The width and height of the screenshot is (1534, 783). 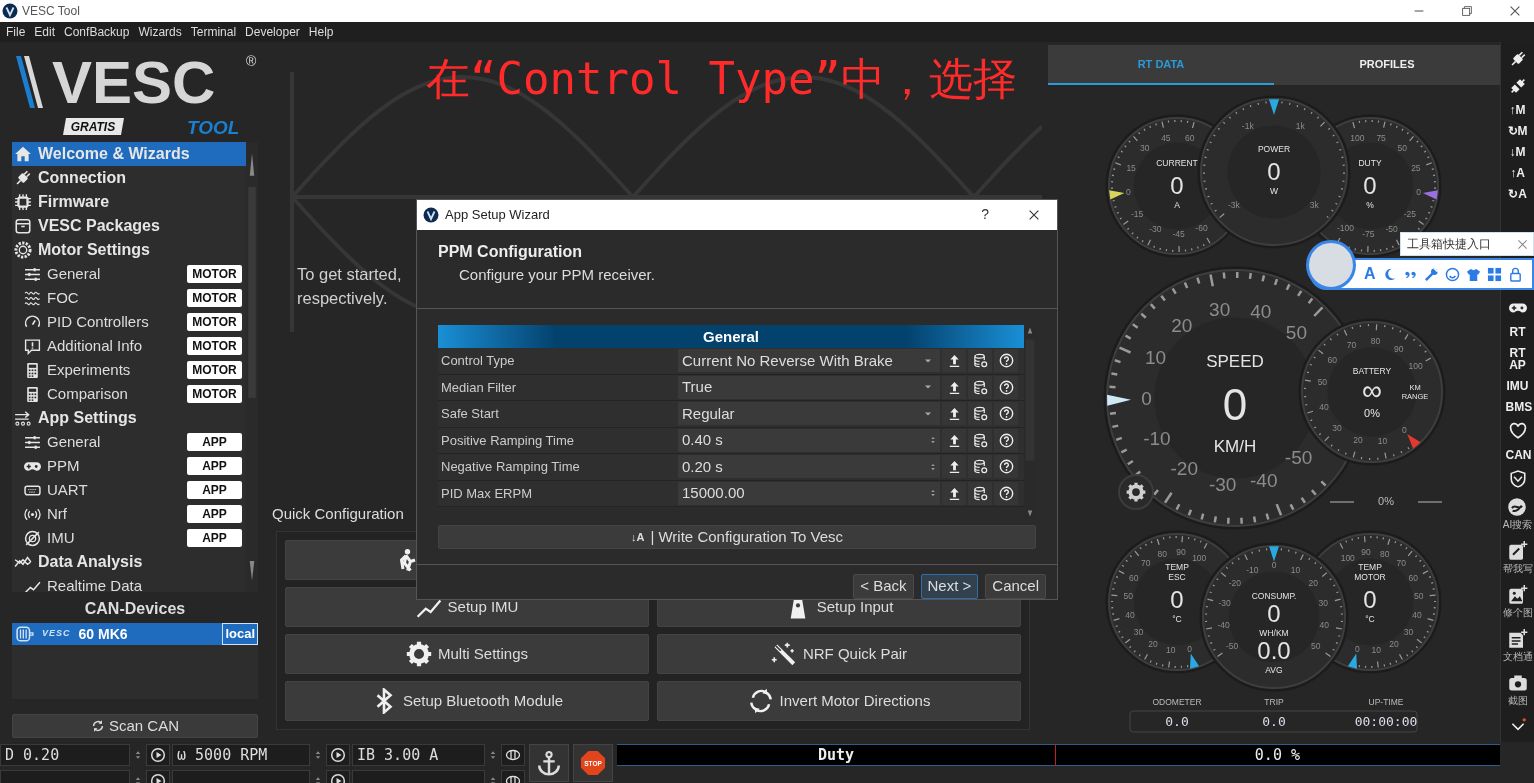 I want to click on anchor-button, so click(x=549, y=763).